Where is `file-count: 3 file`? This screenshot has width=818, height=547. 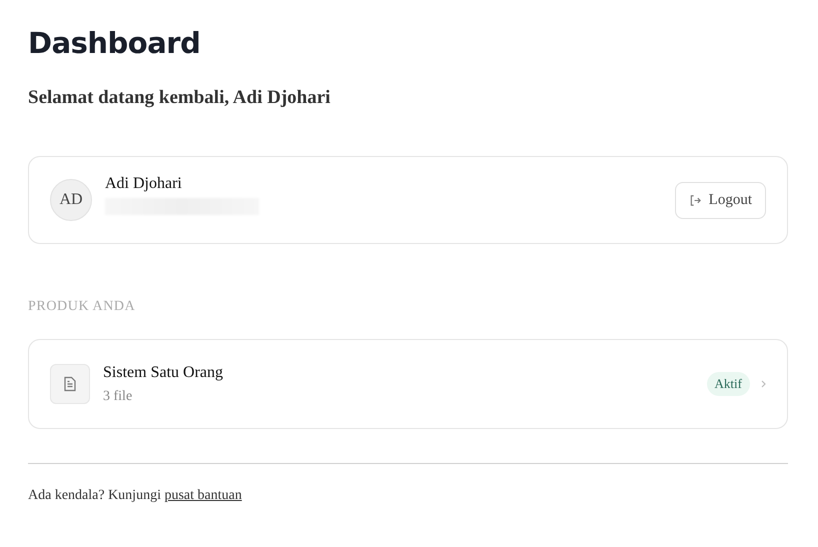
file-count: 3 file is located at coordinates (118, 396).